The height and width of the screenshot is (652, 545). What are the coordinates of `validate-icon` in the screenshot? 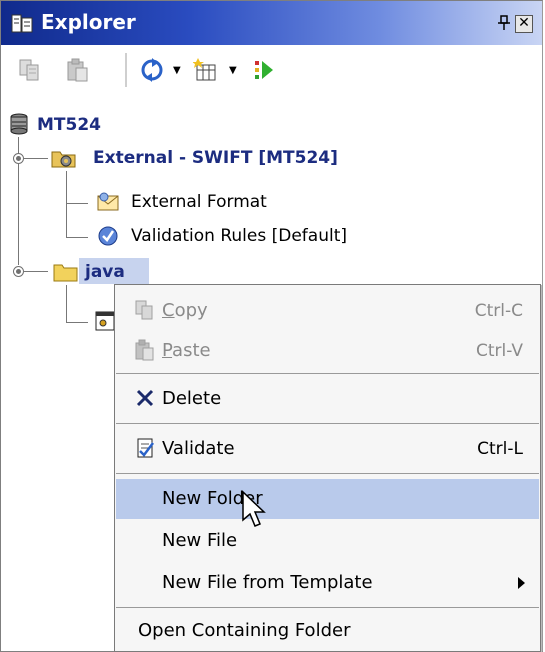 It's located at (145, 448).